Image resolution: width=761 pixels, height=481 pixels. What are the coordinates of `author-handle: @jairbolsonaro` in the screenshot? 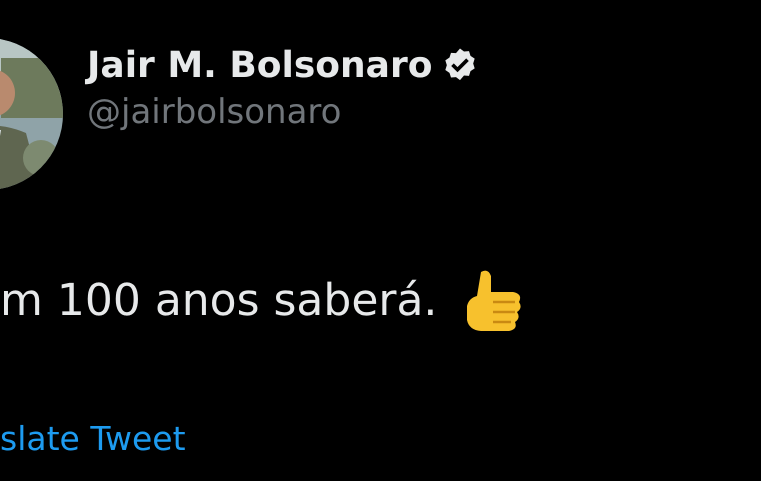 It's located at (283, 113).